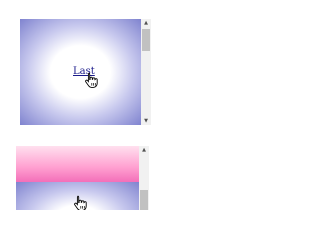 This screenshot has width=320, height=240. What do you see at coordinates (146, 121) in the screenshot?
I see `scroll-down-arrow: ▼` at bounding box center [146, 121].